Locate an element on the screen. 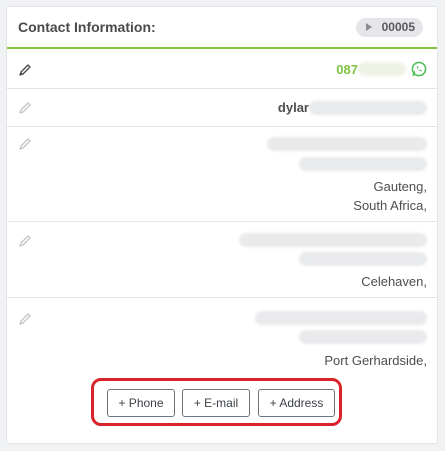 The height and width of the screenshot is (451, 445). add-phone-button: + Phone is located at coordinates (141, 403).